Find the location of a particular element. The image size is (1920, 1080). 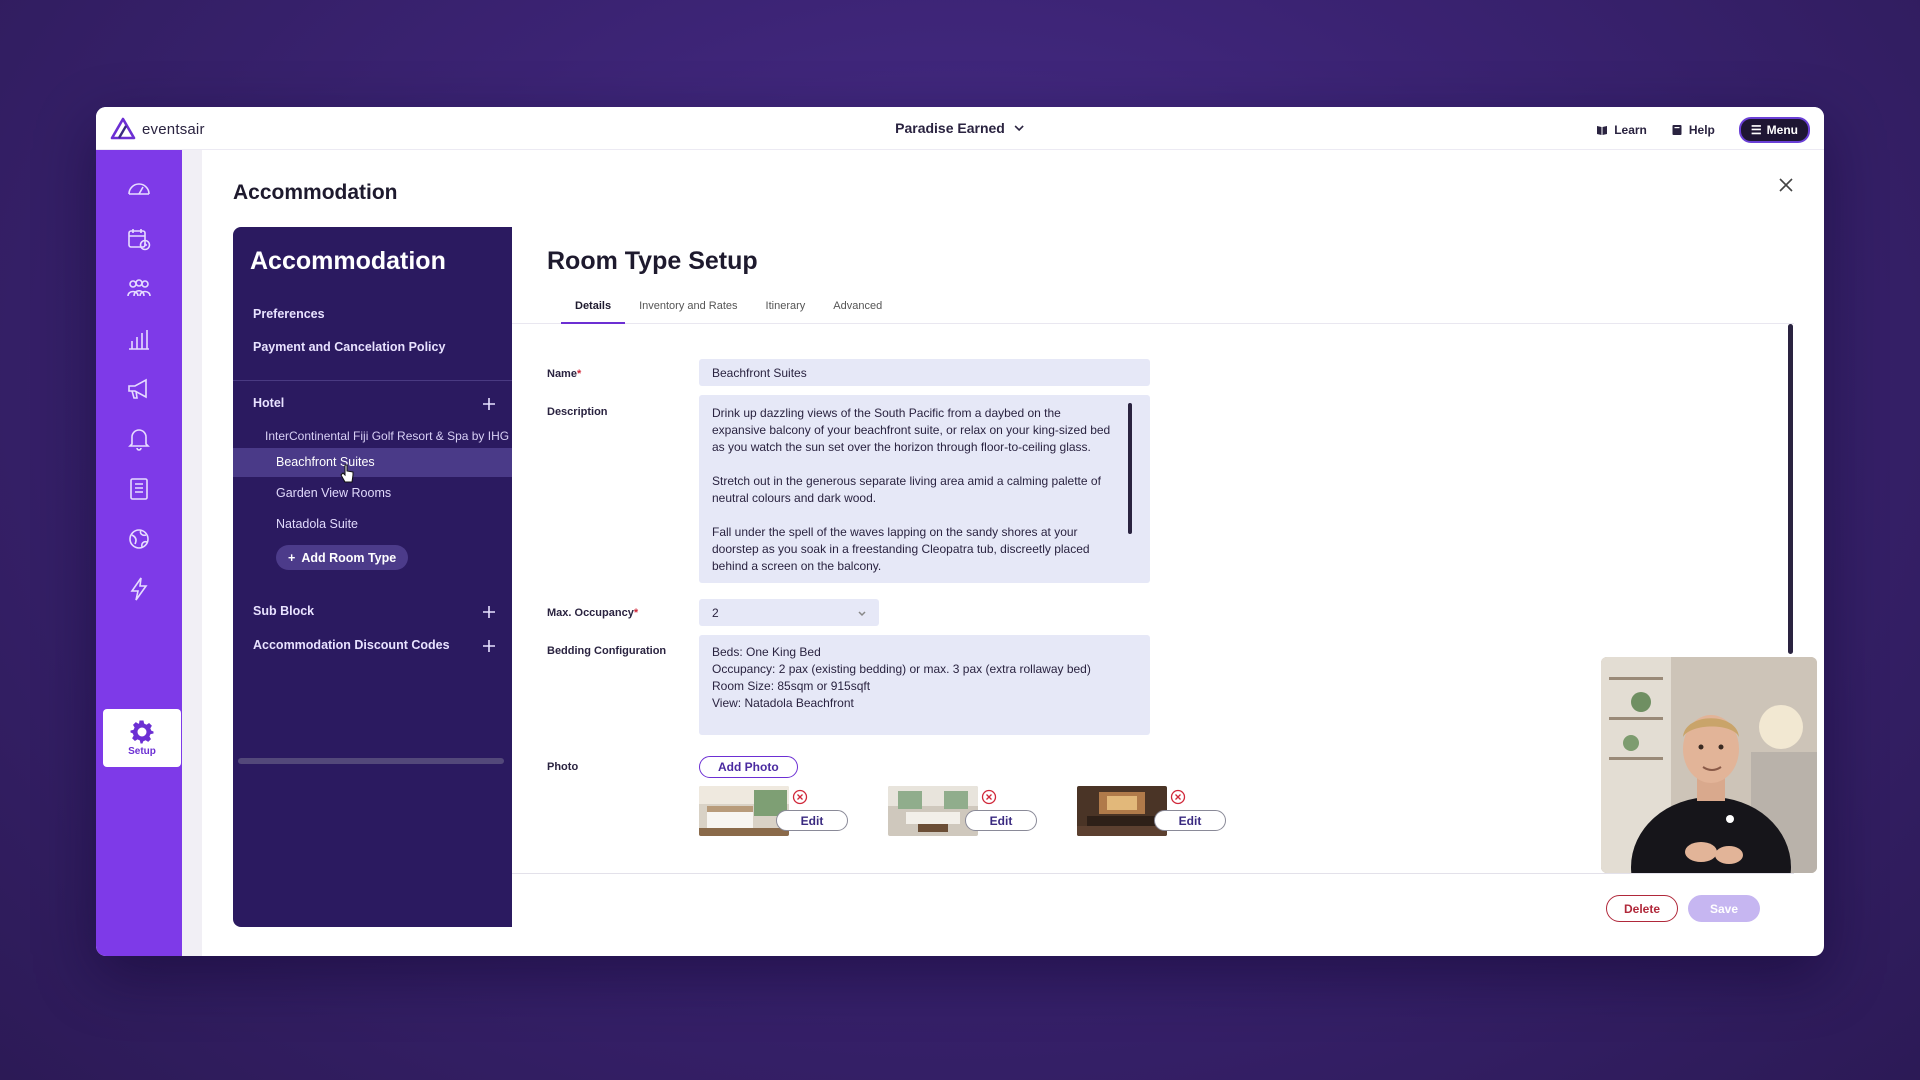

top-actions: Learn Help ☰ Menu is located at coordinates (1703, 130).